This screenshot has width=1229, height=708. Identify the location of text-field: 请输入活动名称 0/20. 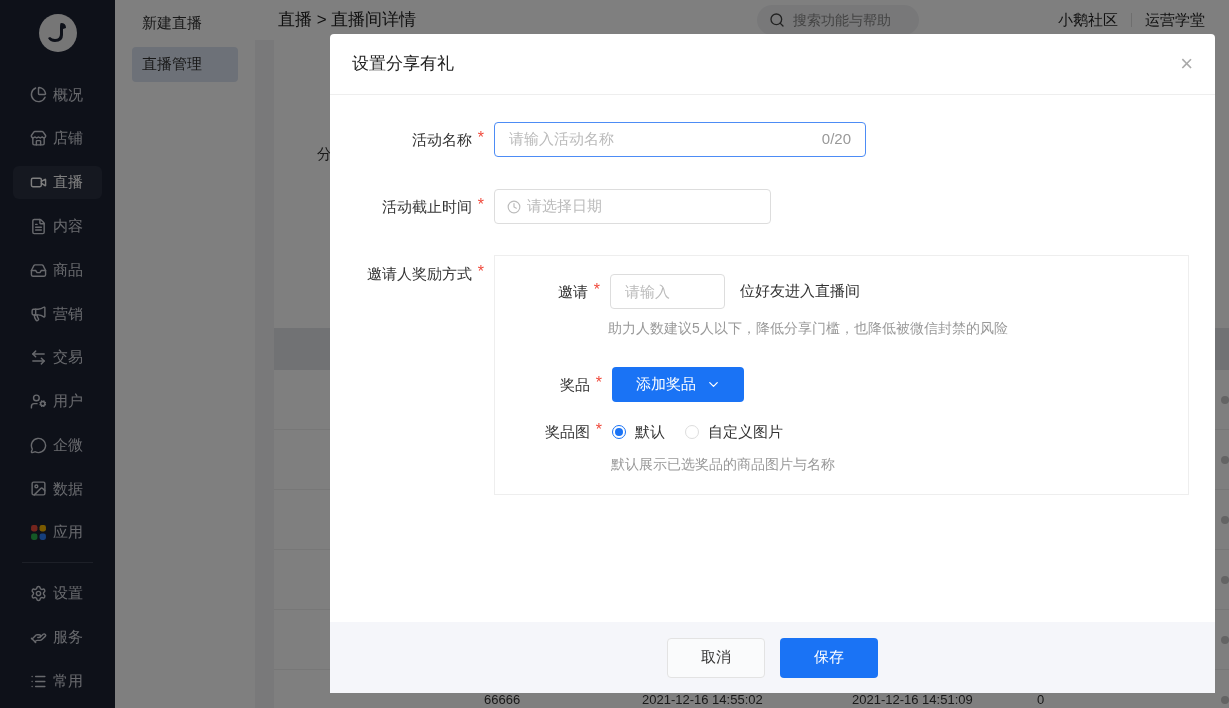
(680, 139).